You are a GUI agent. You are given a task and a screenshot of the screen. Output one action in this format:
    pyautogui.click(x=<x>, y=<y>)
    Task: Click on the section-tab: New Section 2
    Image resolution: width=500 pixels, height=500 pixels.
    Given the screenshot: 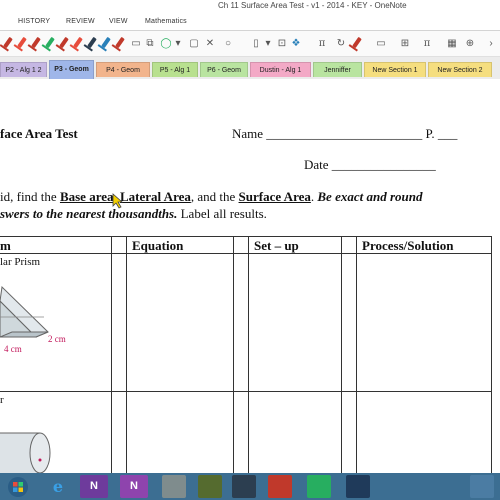 What is the action you would take?
    pyautogui.click(x=460, y=69)
    